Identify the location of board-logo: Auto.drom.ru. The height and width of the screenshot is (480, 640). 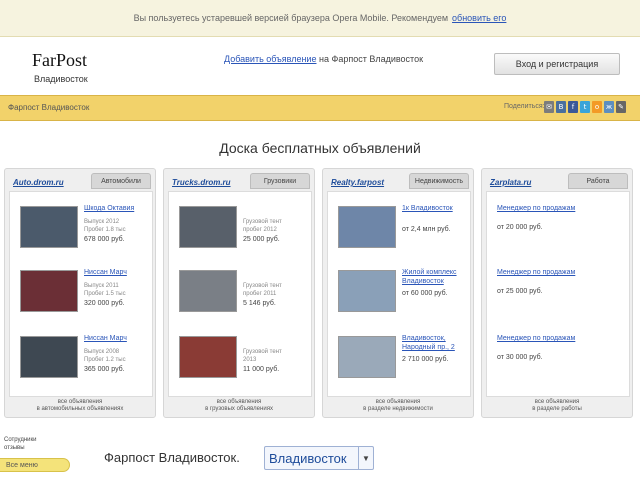
(38, 182).